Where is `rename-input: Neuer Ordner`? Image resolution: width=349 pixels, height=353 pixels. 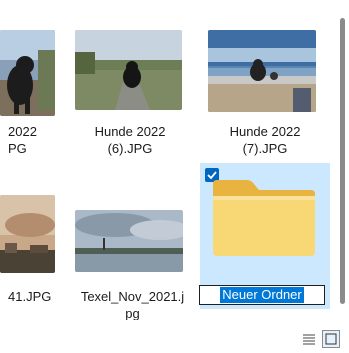 rename-input: Neuer Ordner is located at coordinates (262, 295).